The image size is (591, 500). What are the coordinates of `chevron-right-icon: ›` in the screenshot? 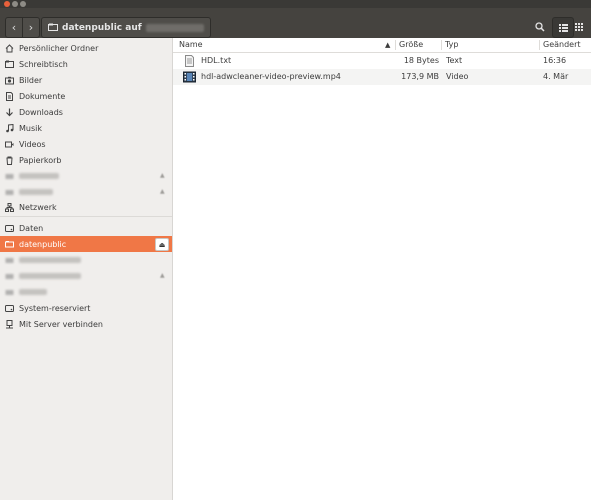 It's located at (31, 27).